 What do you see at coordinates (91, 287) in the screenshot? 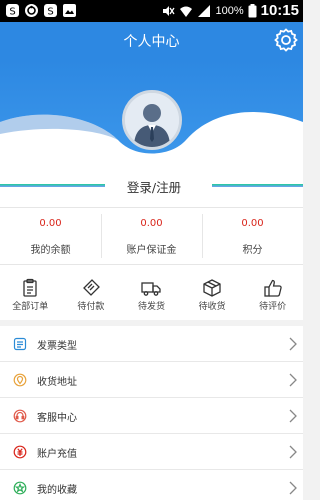
I see `payment-icon` at bounding box center [91, 287].